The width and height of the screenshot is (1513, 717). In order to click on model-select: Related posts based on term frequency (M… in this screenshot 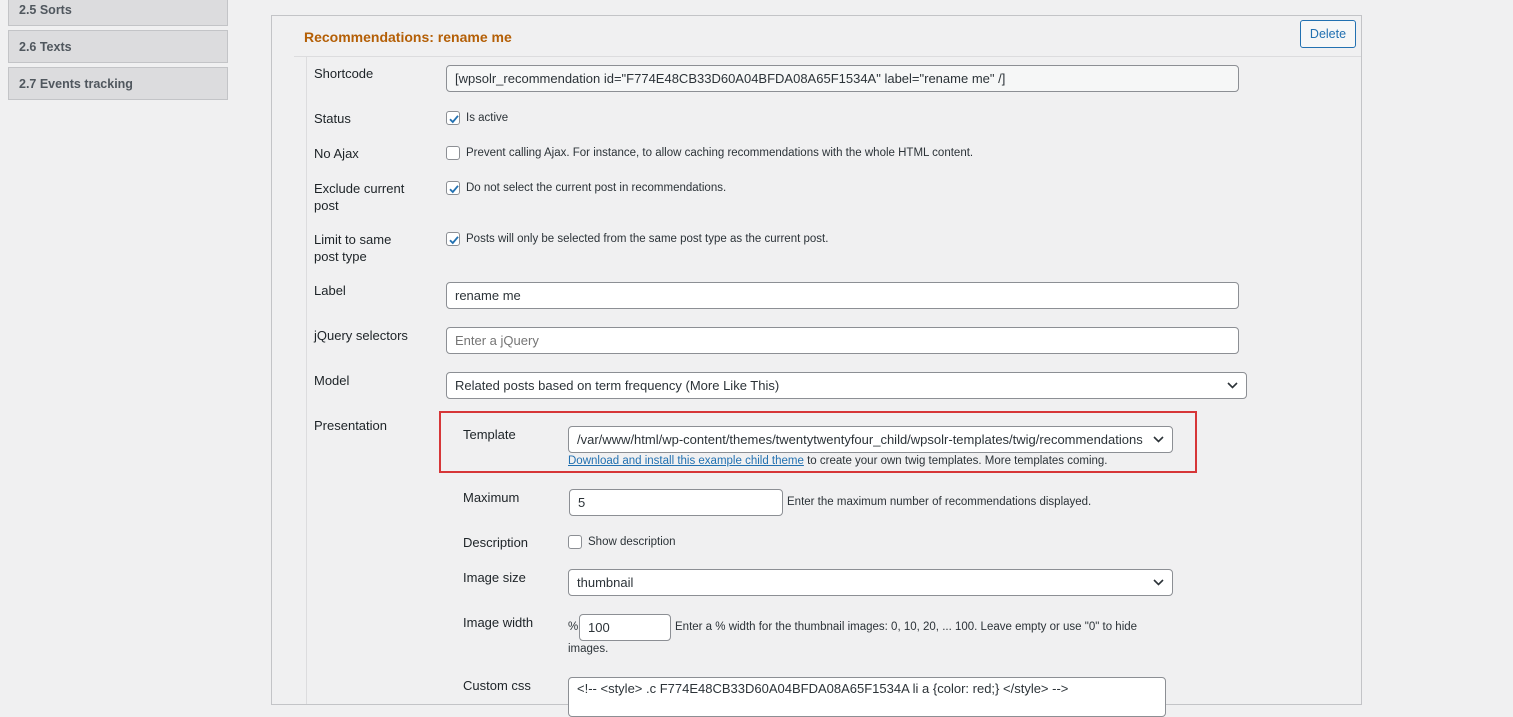, I will do `click(846, 385)`.